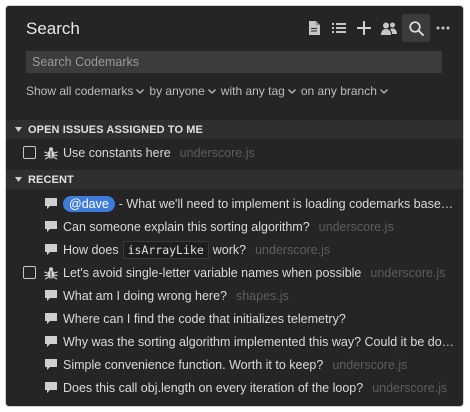  What do you see at coordinates (234, 295) in the screenshot?
I see `list-item: What am I doing wrong here? shapes.js` at bounding box center [234, 295].